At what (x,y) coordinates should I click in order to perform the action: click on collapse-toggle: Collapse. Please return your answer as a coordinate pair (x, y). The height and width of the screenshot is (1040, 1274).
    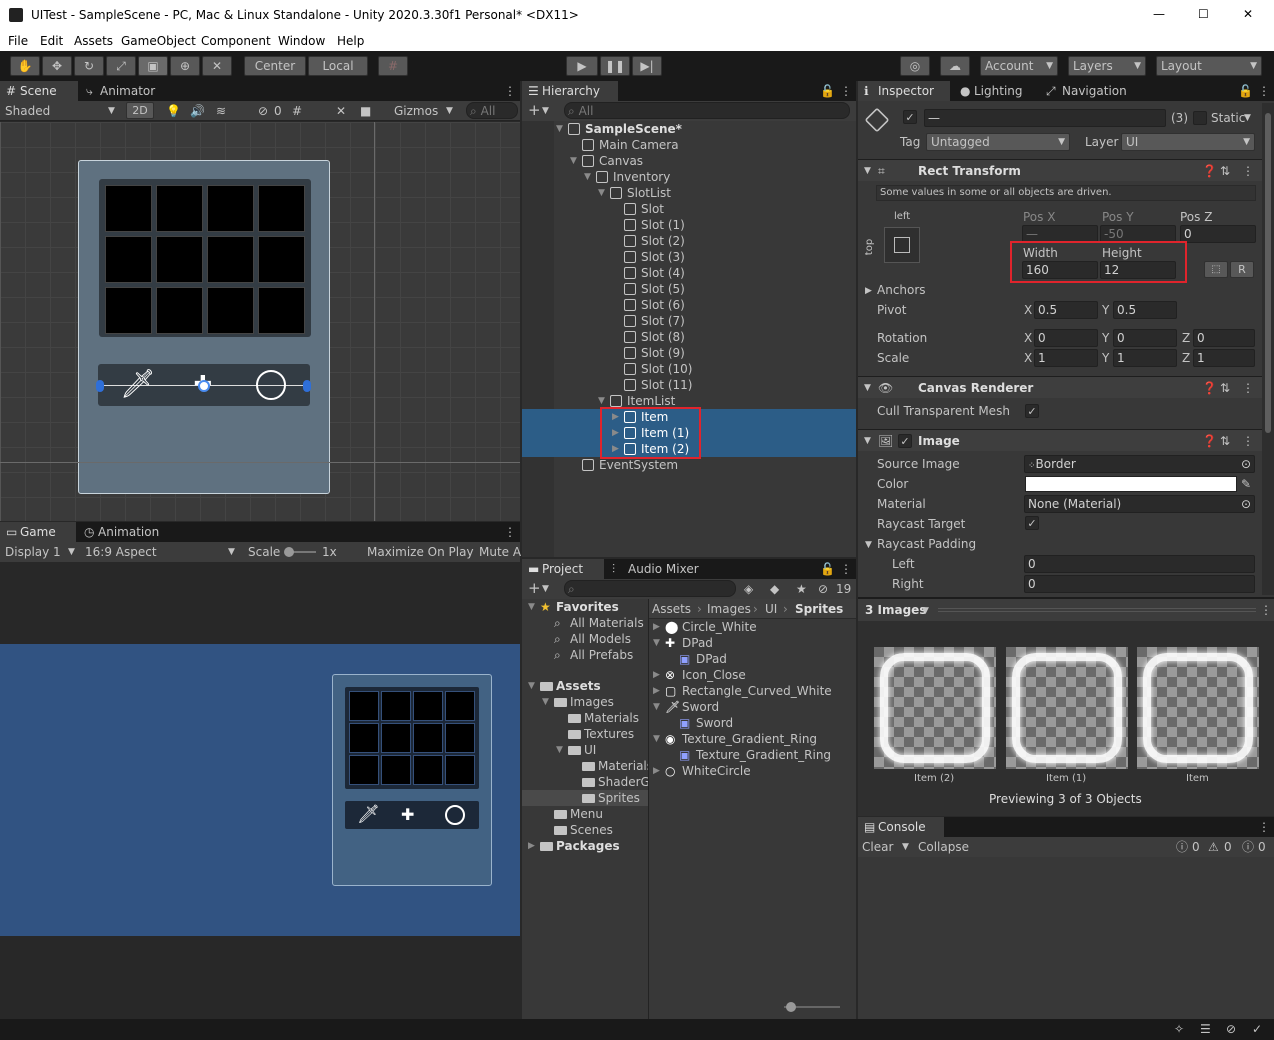
    Looking at the image, I should click on (943, 847).